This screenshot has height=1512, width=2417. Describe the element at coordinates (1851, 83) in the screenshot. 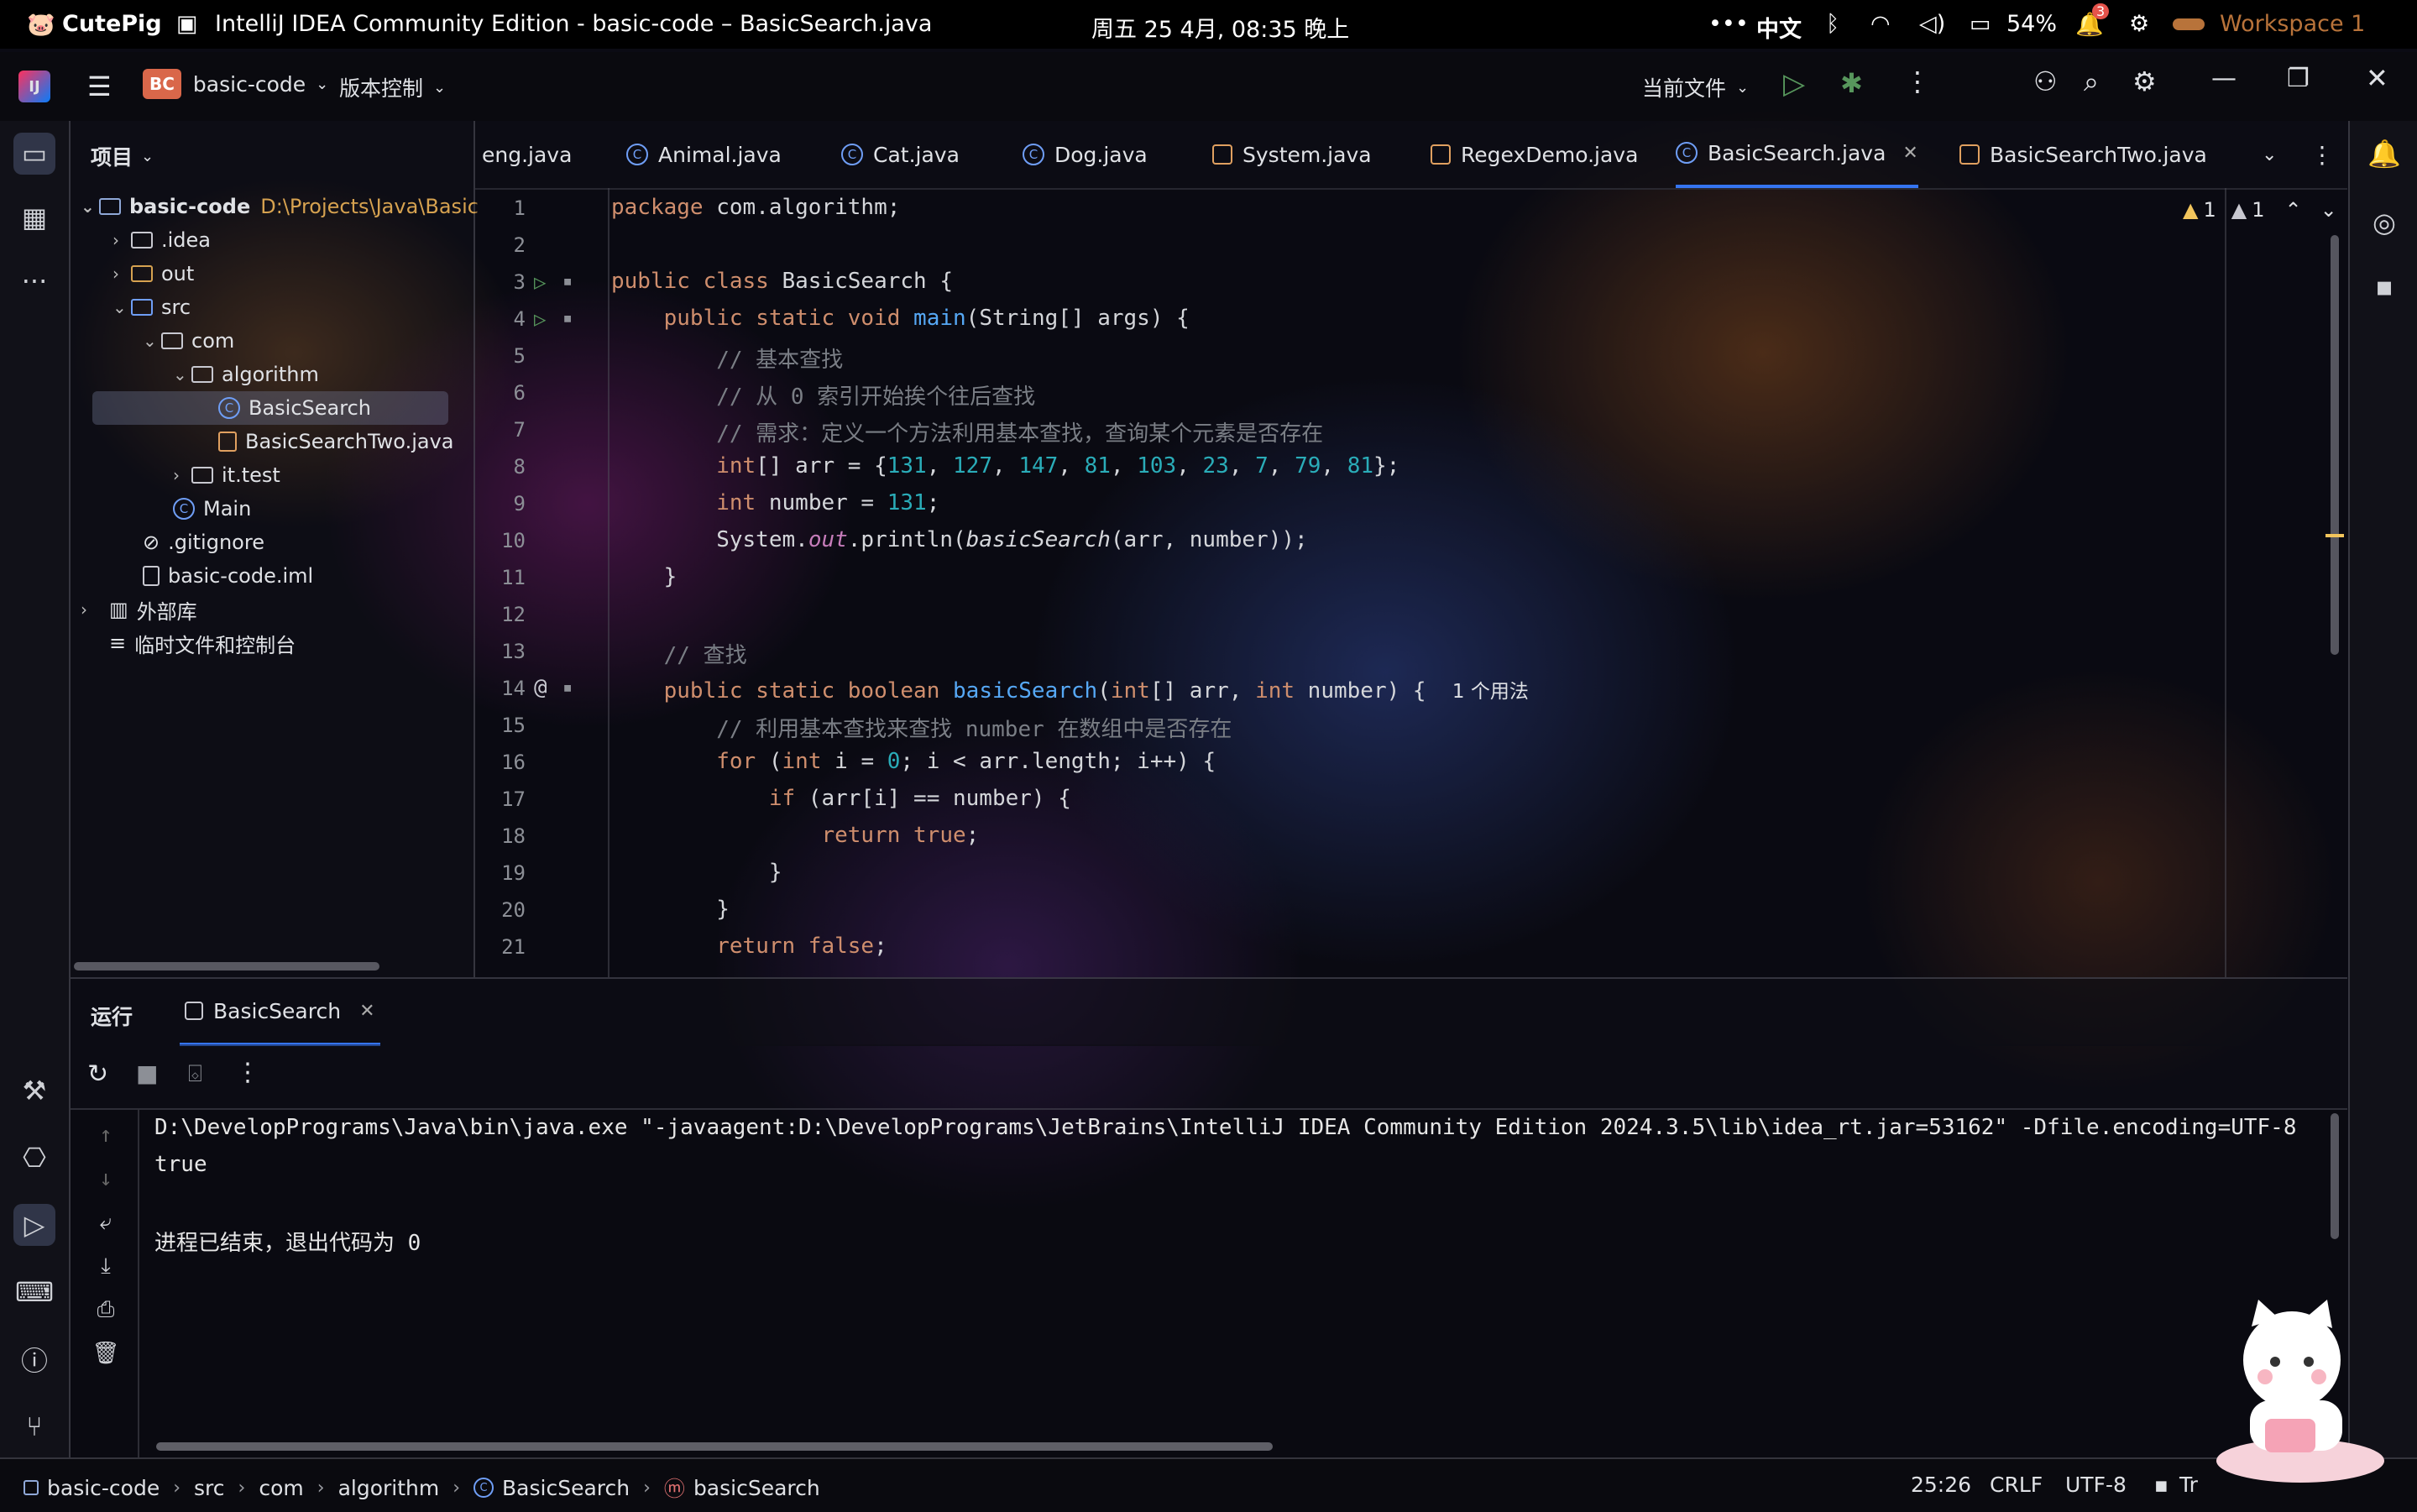

I see `debug-icon: ✱` at that location.